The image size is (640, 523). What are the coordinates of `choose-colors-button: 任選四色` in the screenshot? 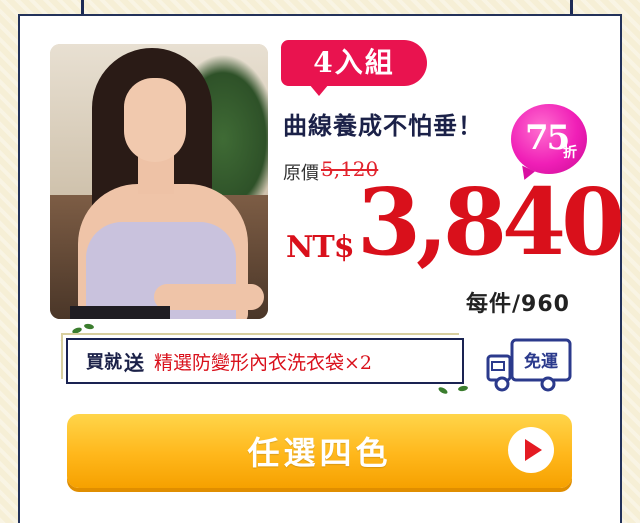 It's located at (319, 451).